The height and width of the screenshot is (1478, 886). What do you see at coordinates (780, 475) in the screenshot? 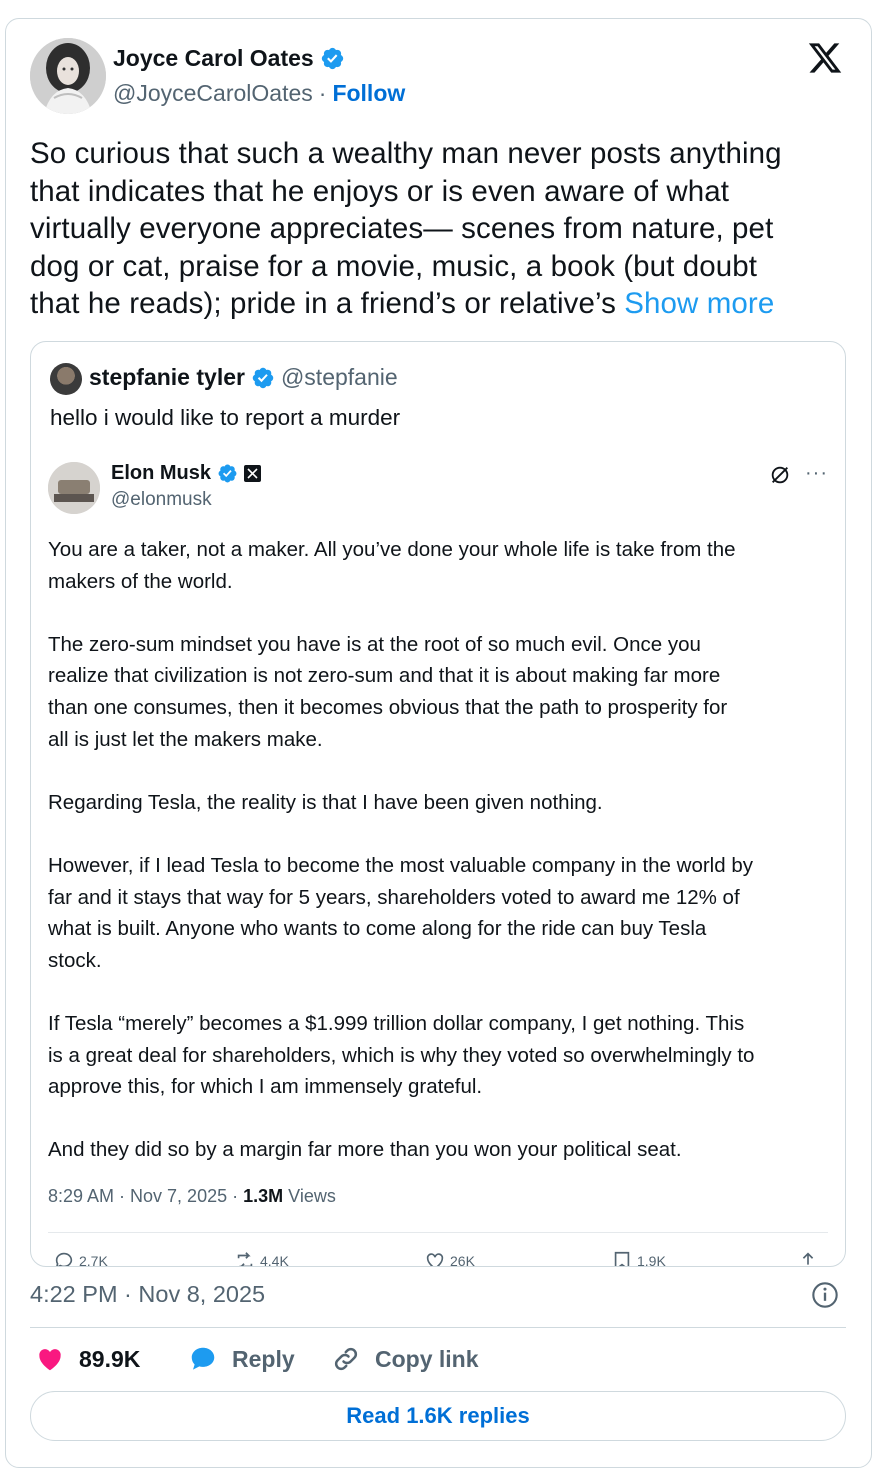
I see `grok-icon` at bounding box center [780, 475].